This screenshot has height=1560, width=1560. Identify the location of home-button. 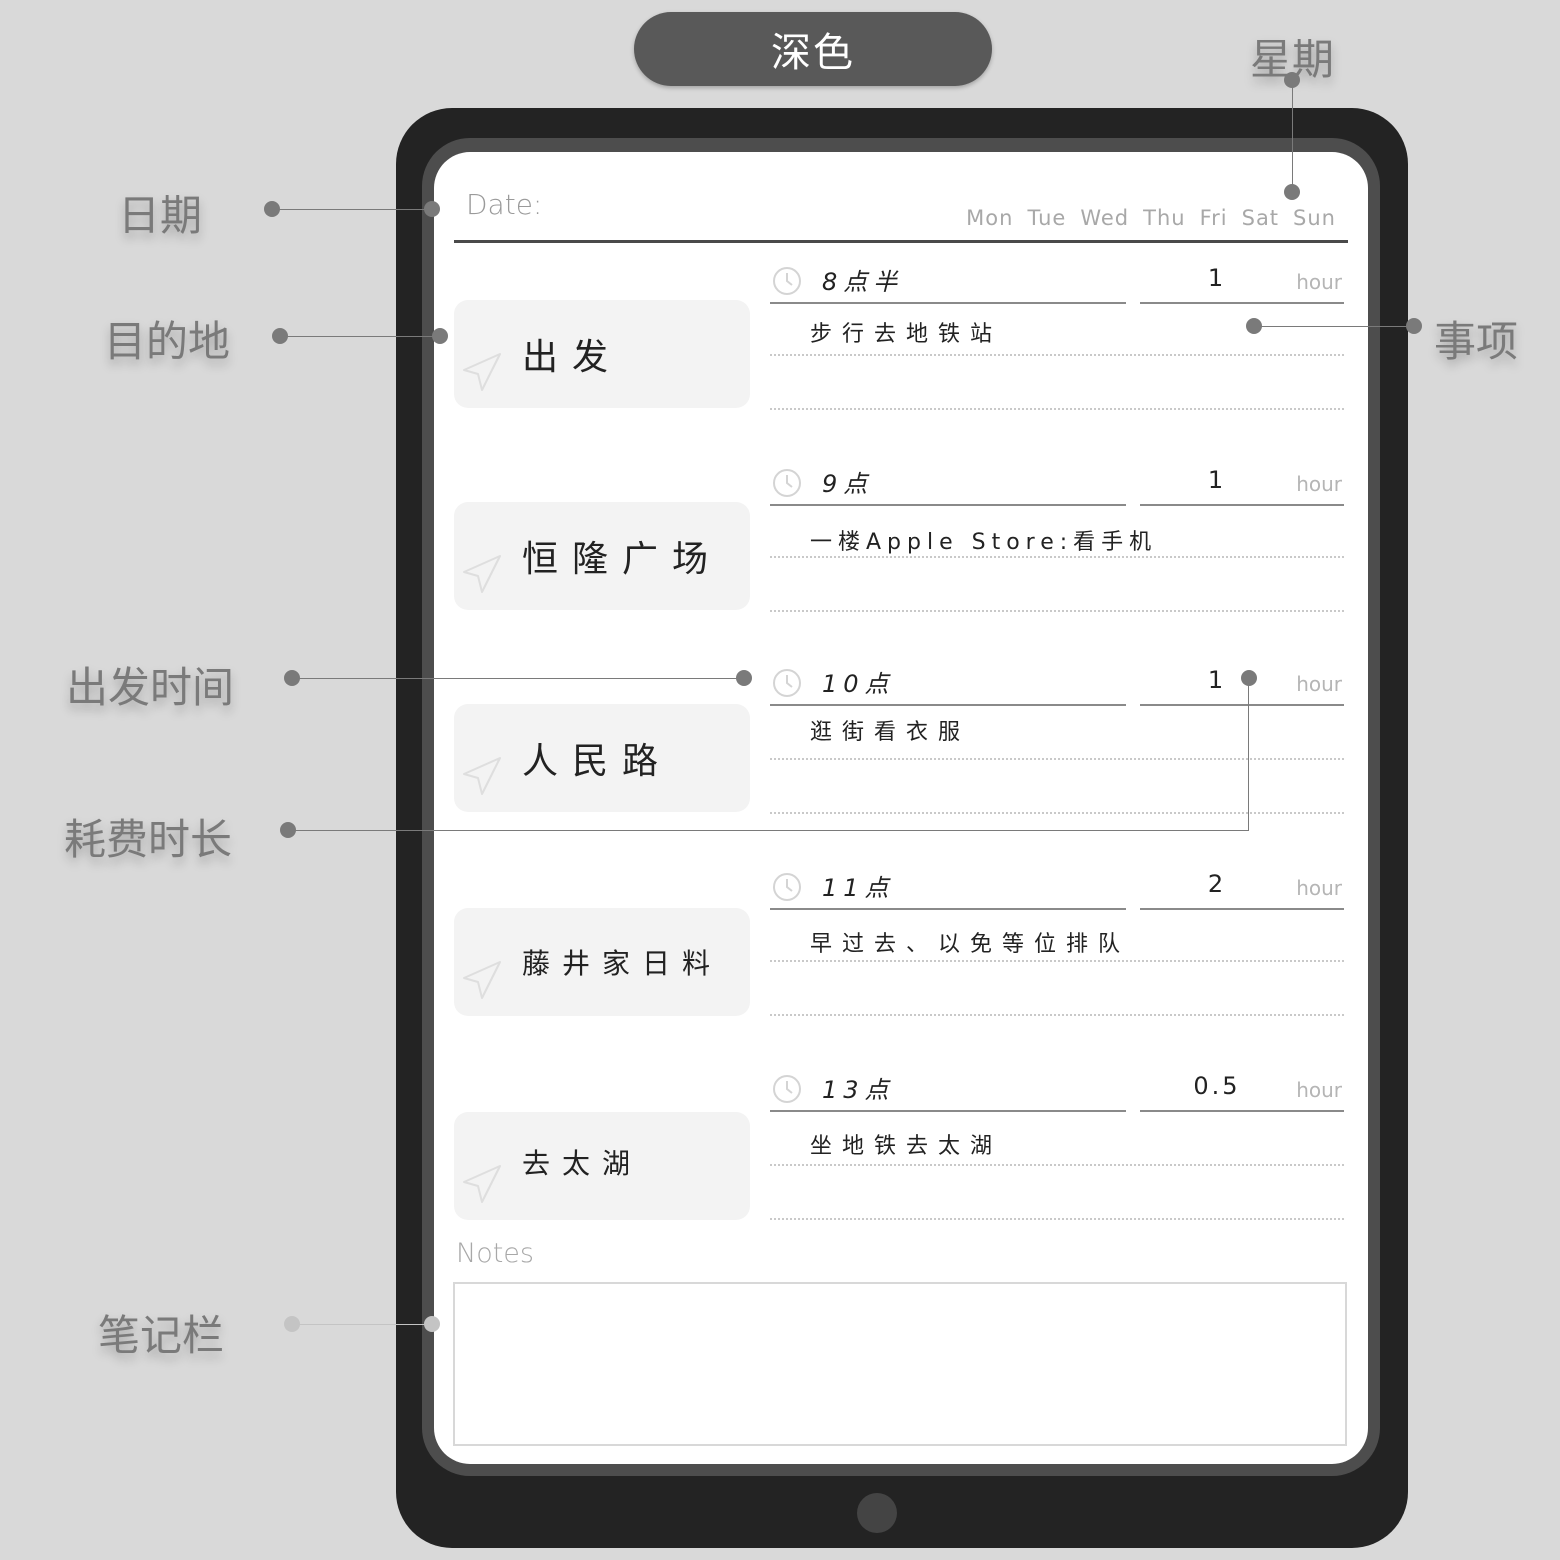
(877, 1513).